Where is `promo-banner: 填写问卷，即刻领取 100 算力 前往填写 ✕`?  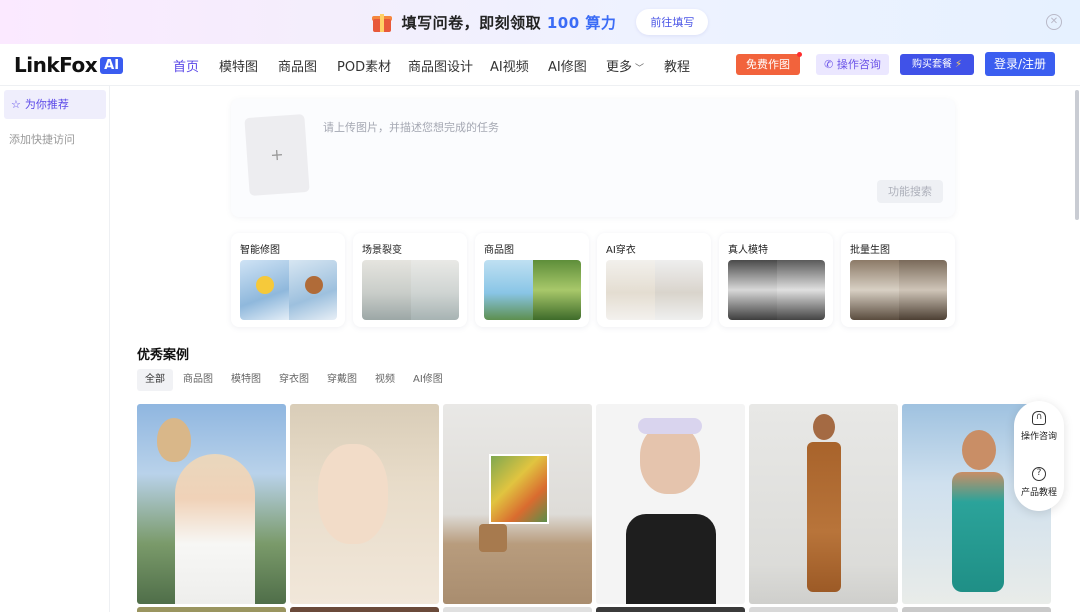 promo-banner: 填写问卷，即刻领取 100 算力 前往填写 ✕ is located at coordinates (540, 22).